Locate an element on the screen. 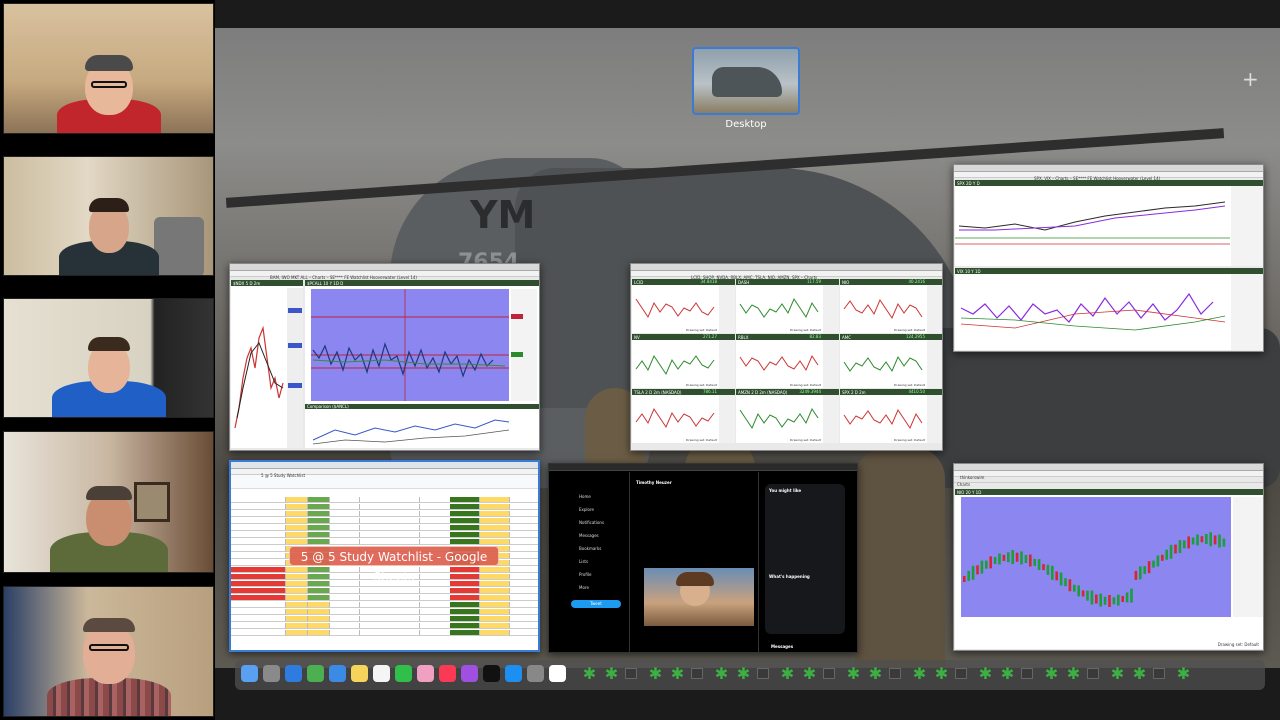 The width and height of the screenshot is (1280, 720). browser-tabbar: 5 @ 5 Study Watchlist is located at coordinates (384, 470).